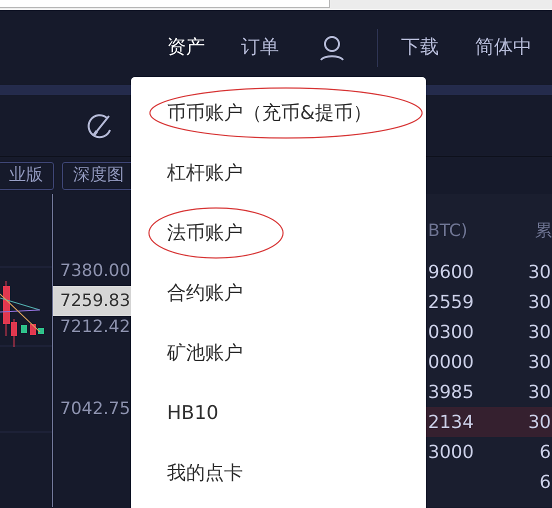 This screenshot has width=552, height=508. Describe the element at coordinates (186, 47) in the screenshot. I see `nav-link: 资产` at that location.